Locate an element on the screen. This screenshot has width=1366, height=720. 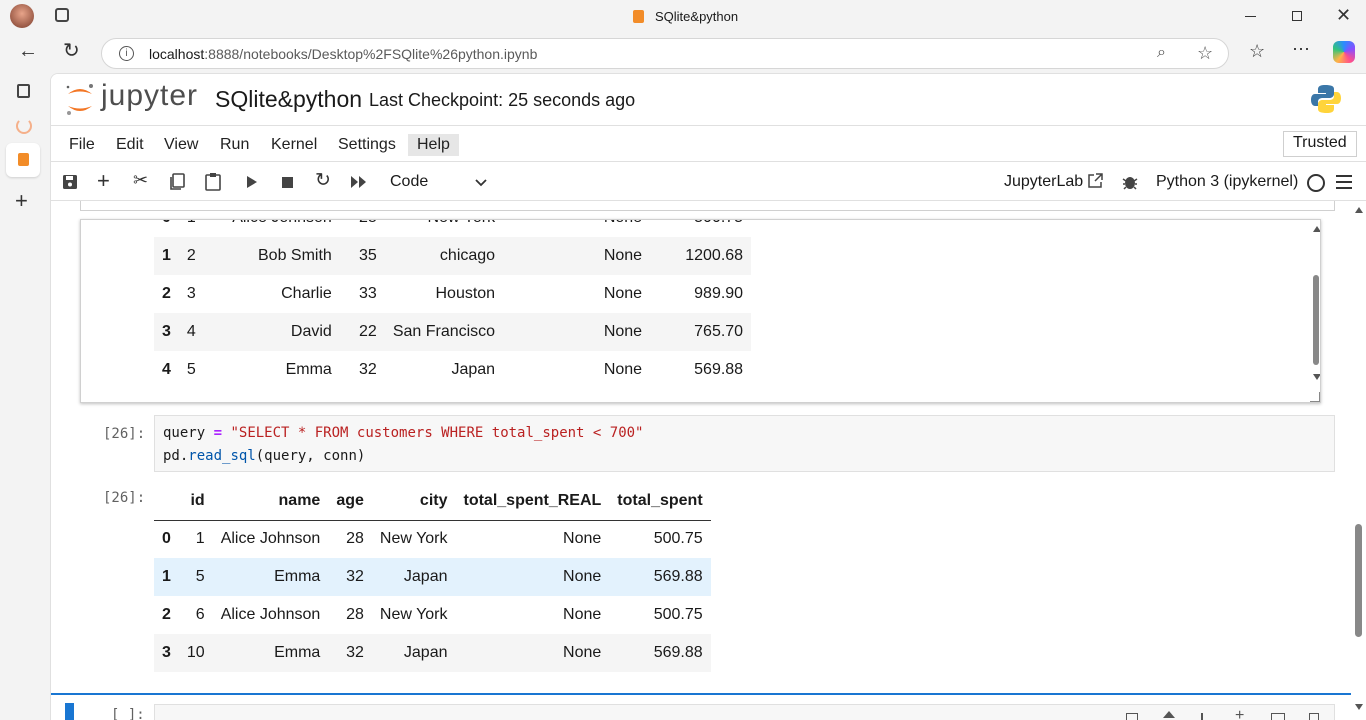
column-id: id is located at coordinates (197, 500).